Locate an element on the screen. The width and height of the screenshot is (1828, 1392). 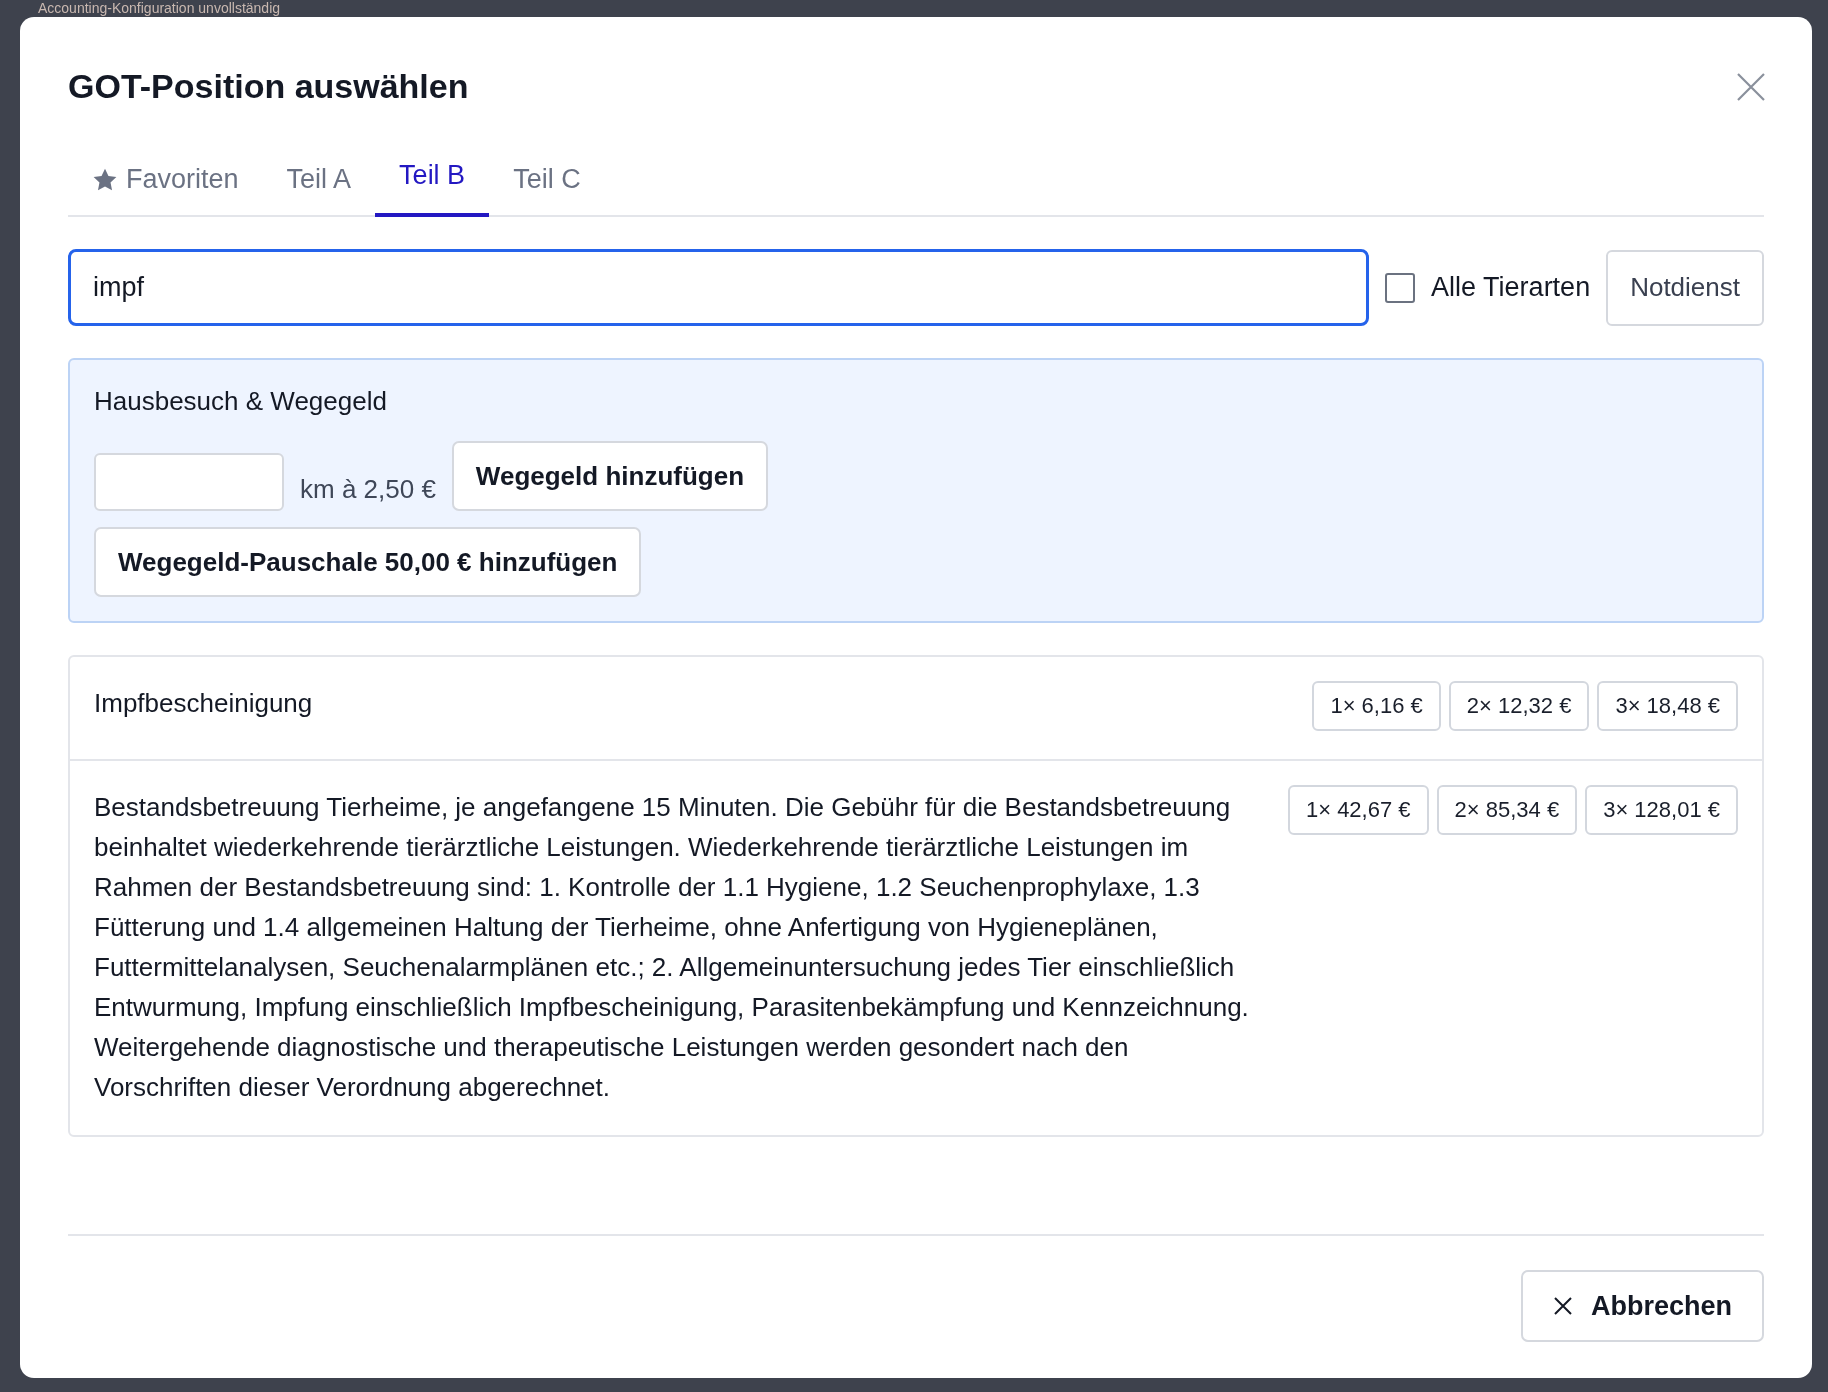
price-button: 3× 18,48 € is located at coordinates (1667, 706).